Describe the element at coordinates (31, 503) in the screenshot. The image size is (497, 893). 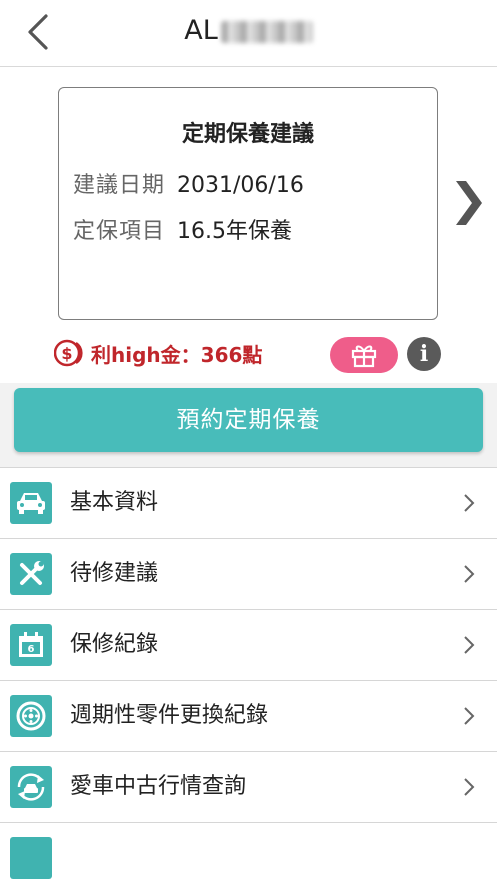
I see `car-icon` at that location.